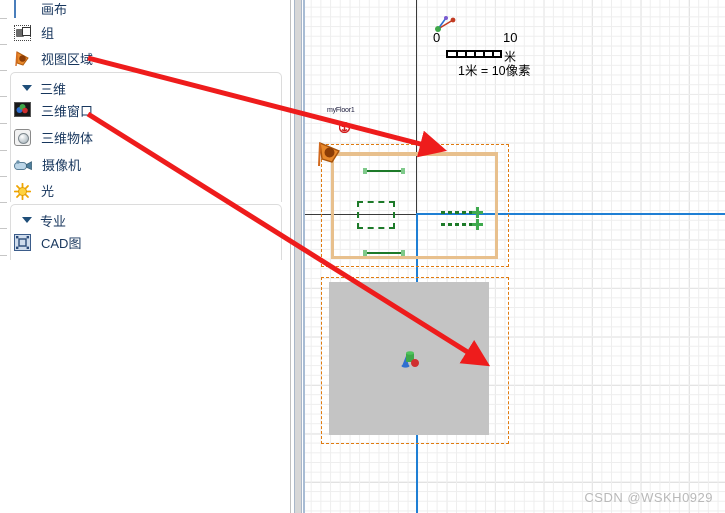 This screenshot has width=725, height=513. What do you see at coordinates (67, 138) in the screenshot?
I see `tool-item-label: 三维物体` at bounding box center [67, 138].